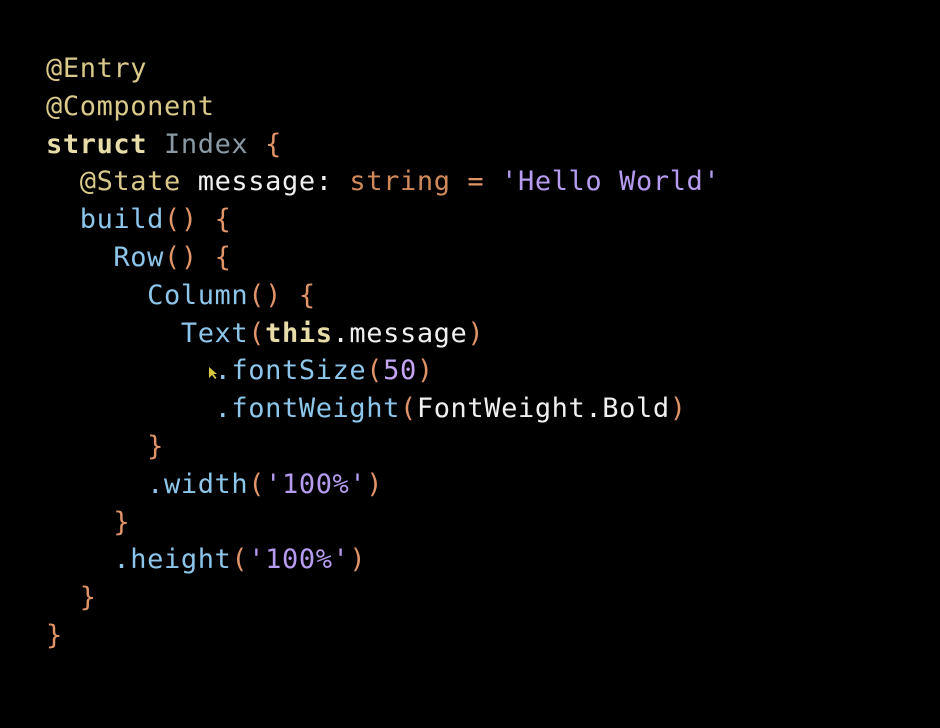 The height and width of the screenshot is (728, 940). I want to click on code-line: struct Index {, so click(164, 145).